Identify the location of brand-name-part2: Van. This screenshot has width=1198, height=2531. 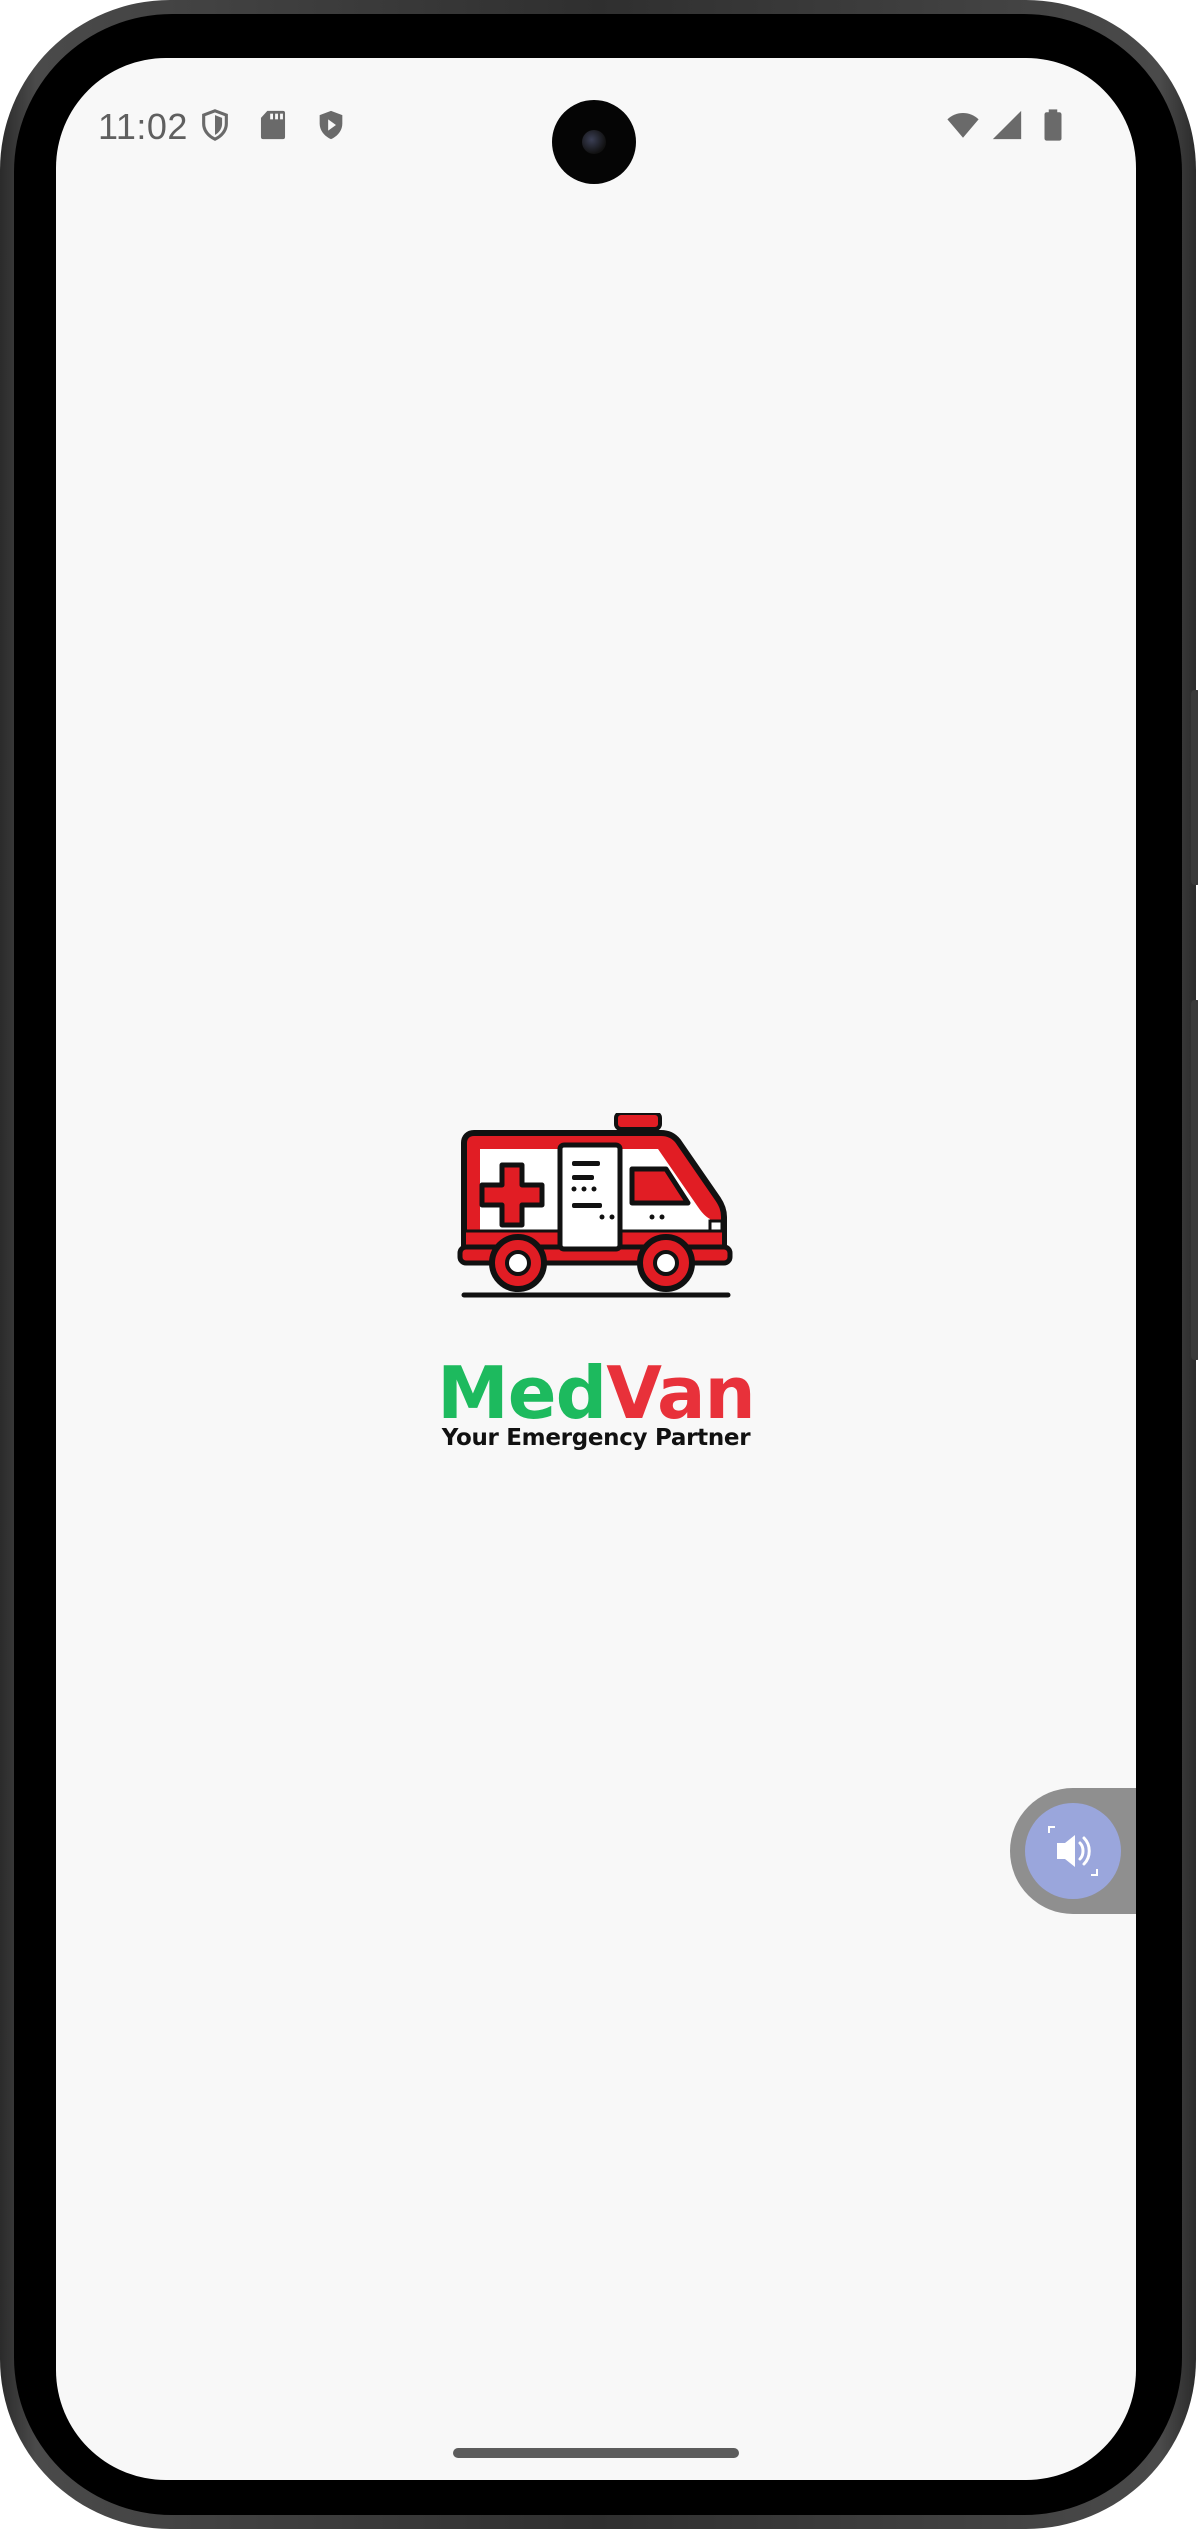
(681, 1393).